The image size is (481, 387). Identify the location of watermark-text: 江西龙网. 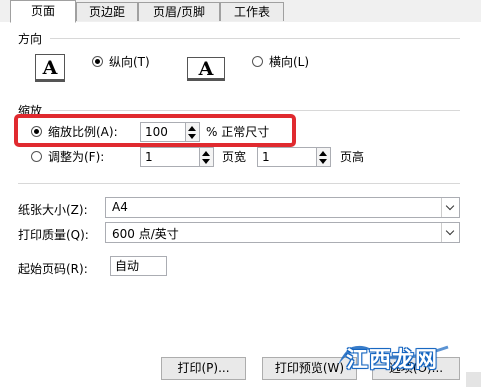
(392, 360).